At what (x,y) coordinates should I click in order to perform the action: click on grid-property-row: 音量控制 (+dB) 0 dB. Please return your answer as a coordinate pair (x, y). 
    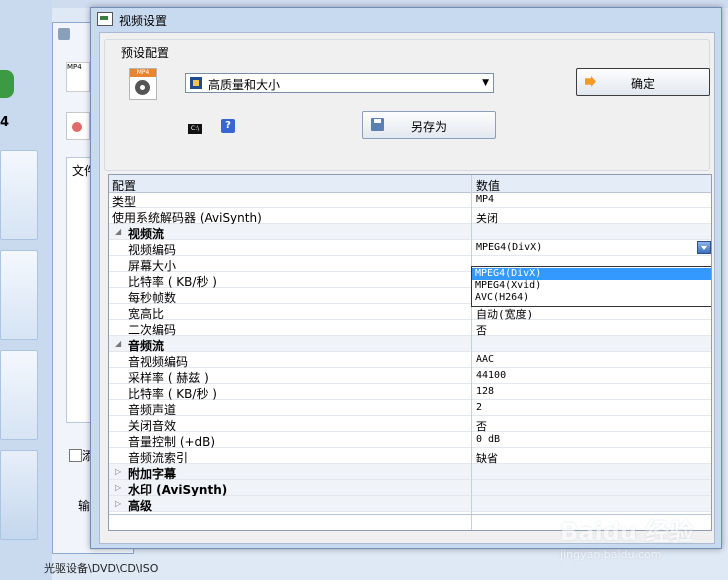
    Looking at the image, I should click on (410, 440).